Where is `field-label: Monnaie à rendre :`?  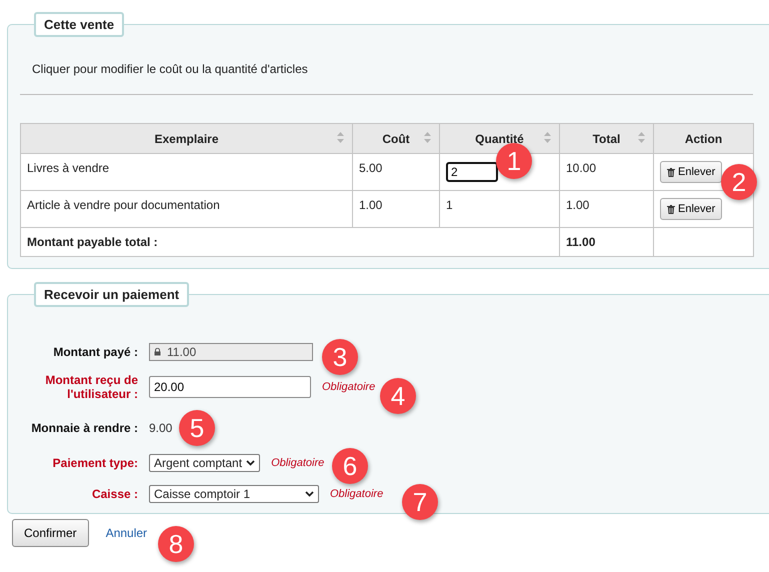 field-label: Monnaie à rendre : is located at coordinates (84, 428).